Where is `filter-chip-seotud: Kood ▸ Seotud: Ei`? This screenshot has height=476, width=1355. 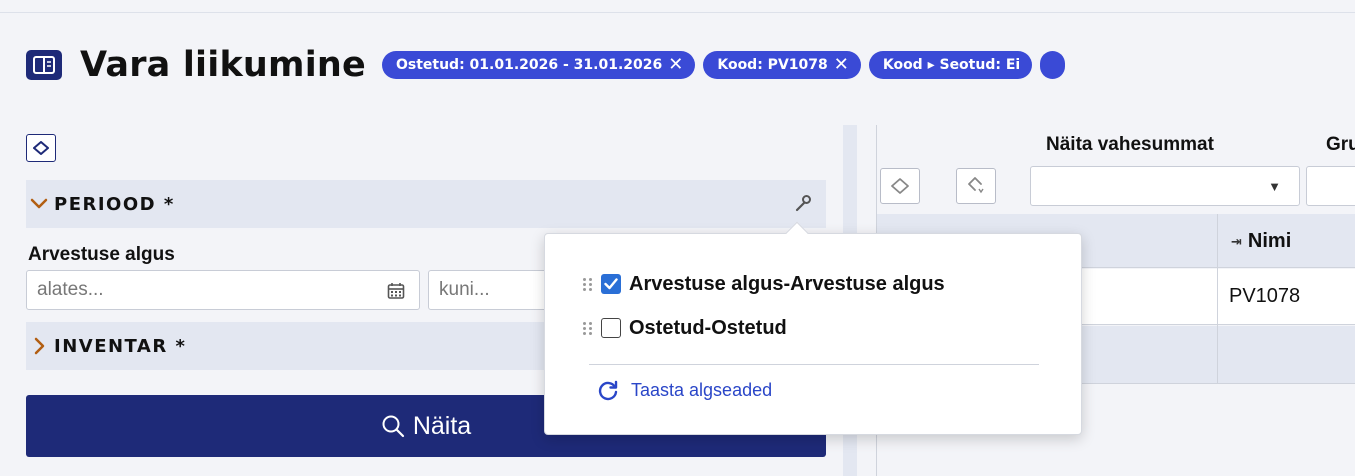
filter-chip-seotud: Kood ▸ Seotud: Ei is located at coordinates (950, 65).